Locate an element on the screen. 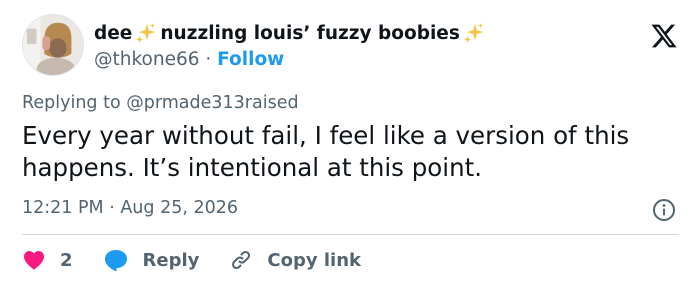 The image size is (700, 287). action-bar: 2 Reply Copy link is located at coordinates (191, 260).